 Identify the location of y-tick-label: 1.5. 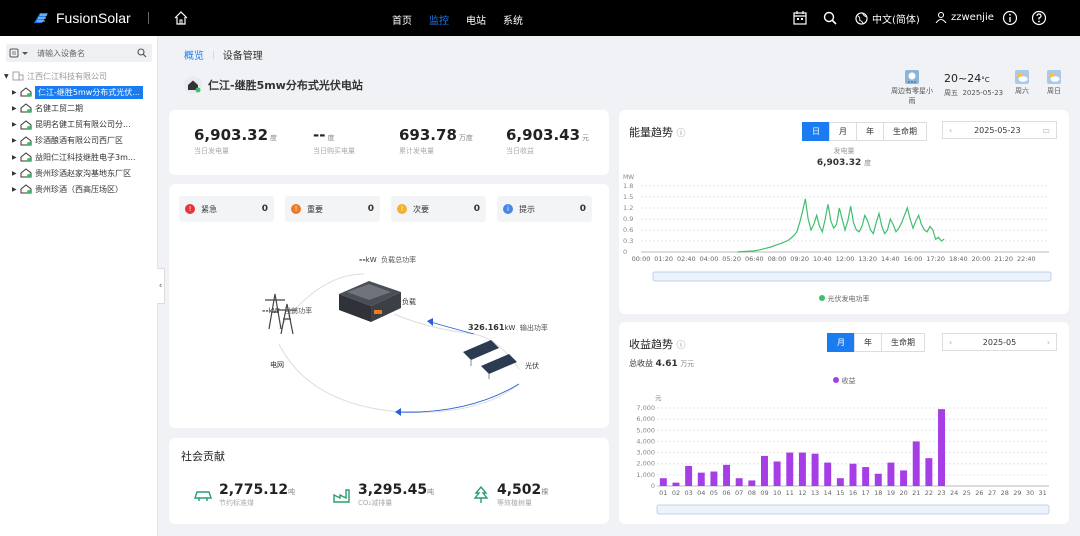
(628, 197).